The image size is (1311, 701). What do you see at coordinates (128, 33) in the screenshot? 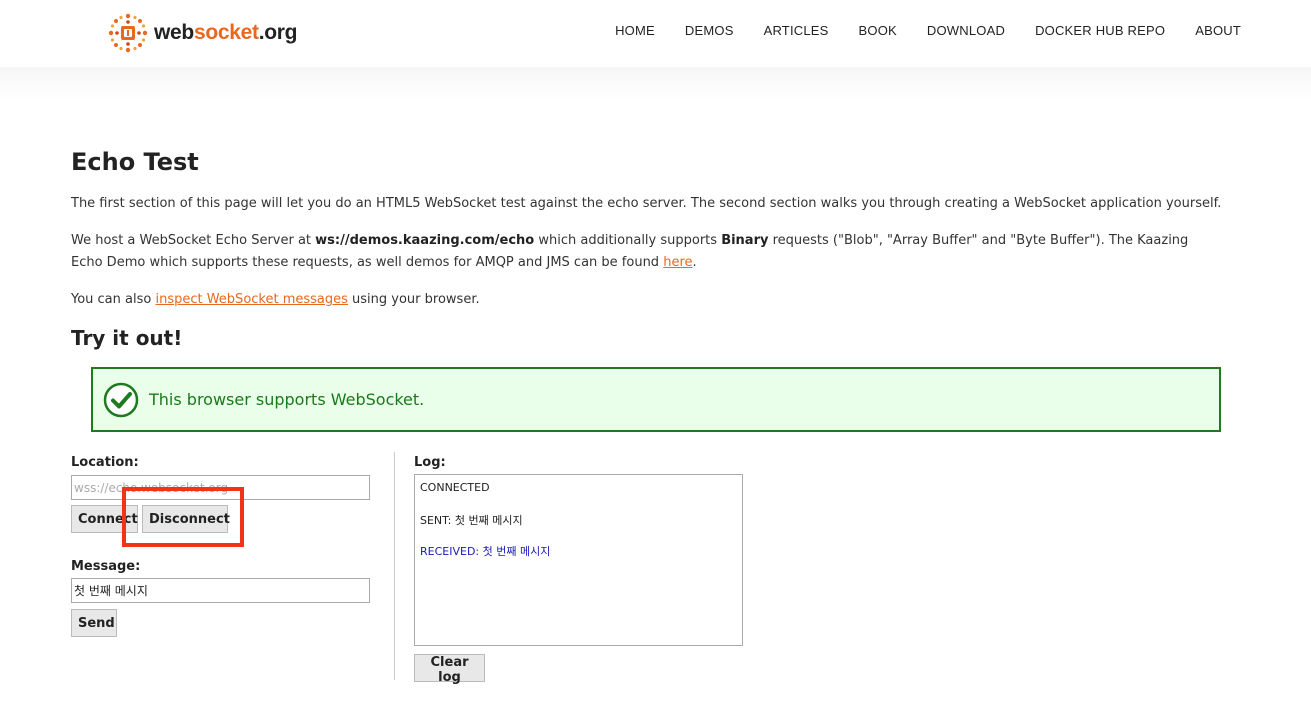
I see `websocket-logo-icon` at bounding box center [128, 33].